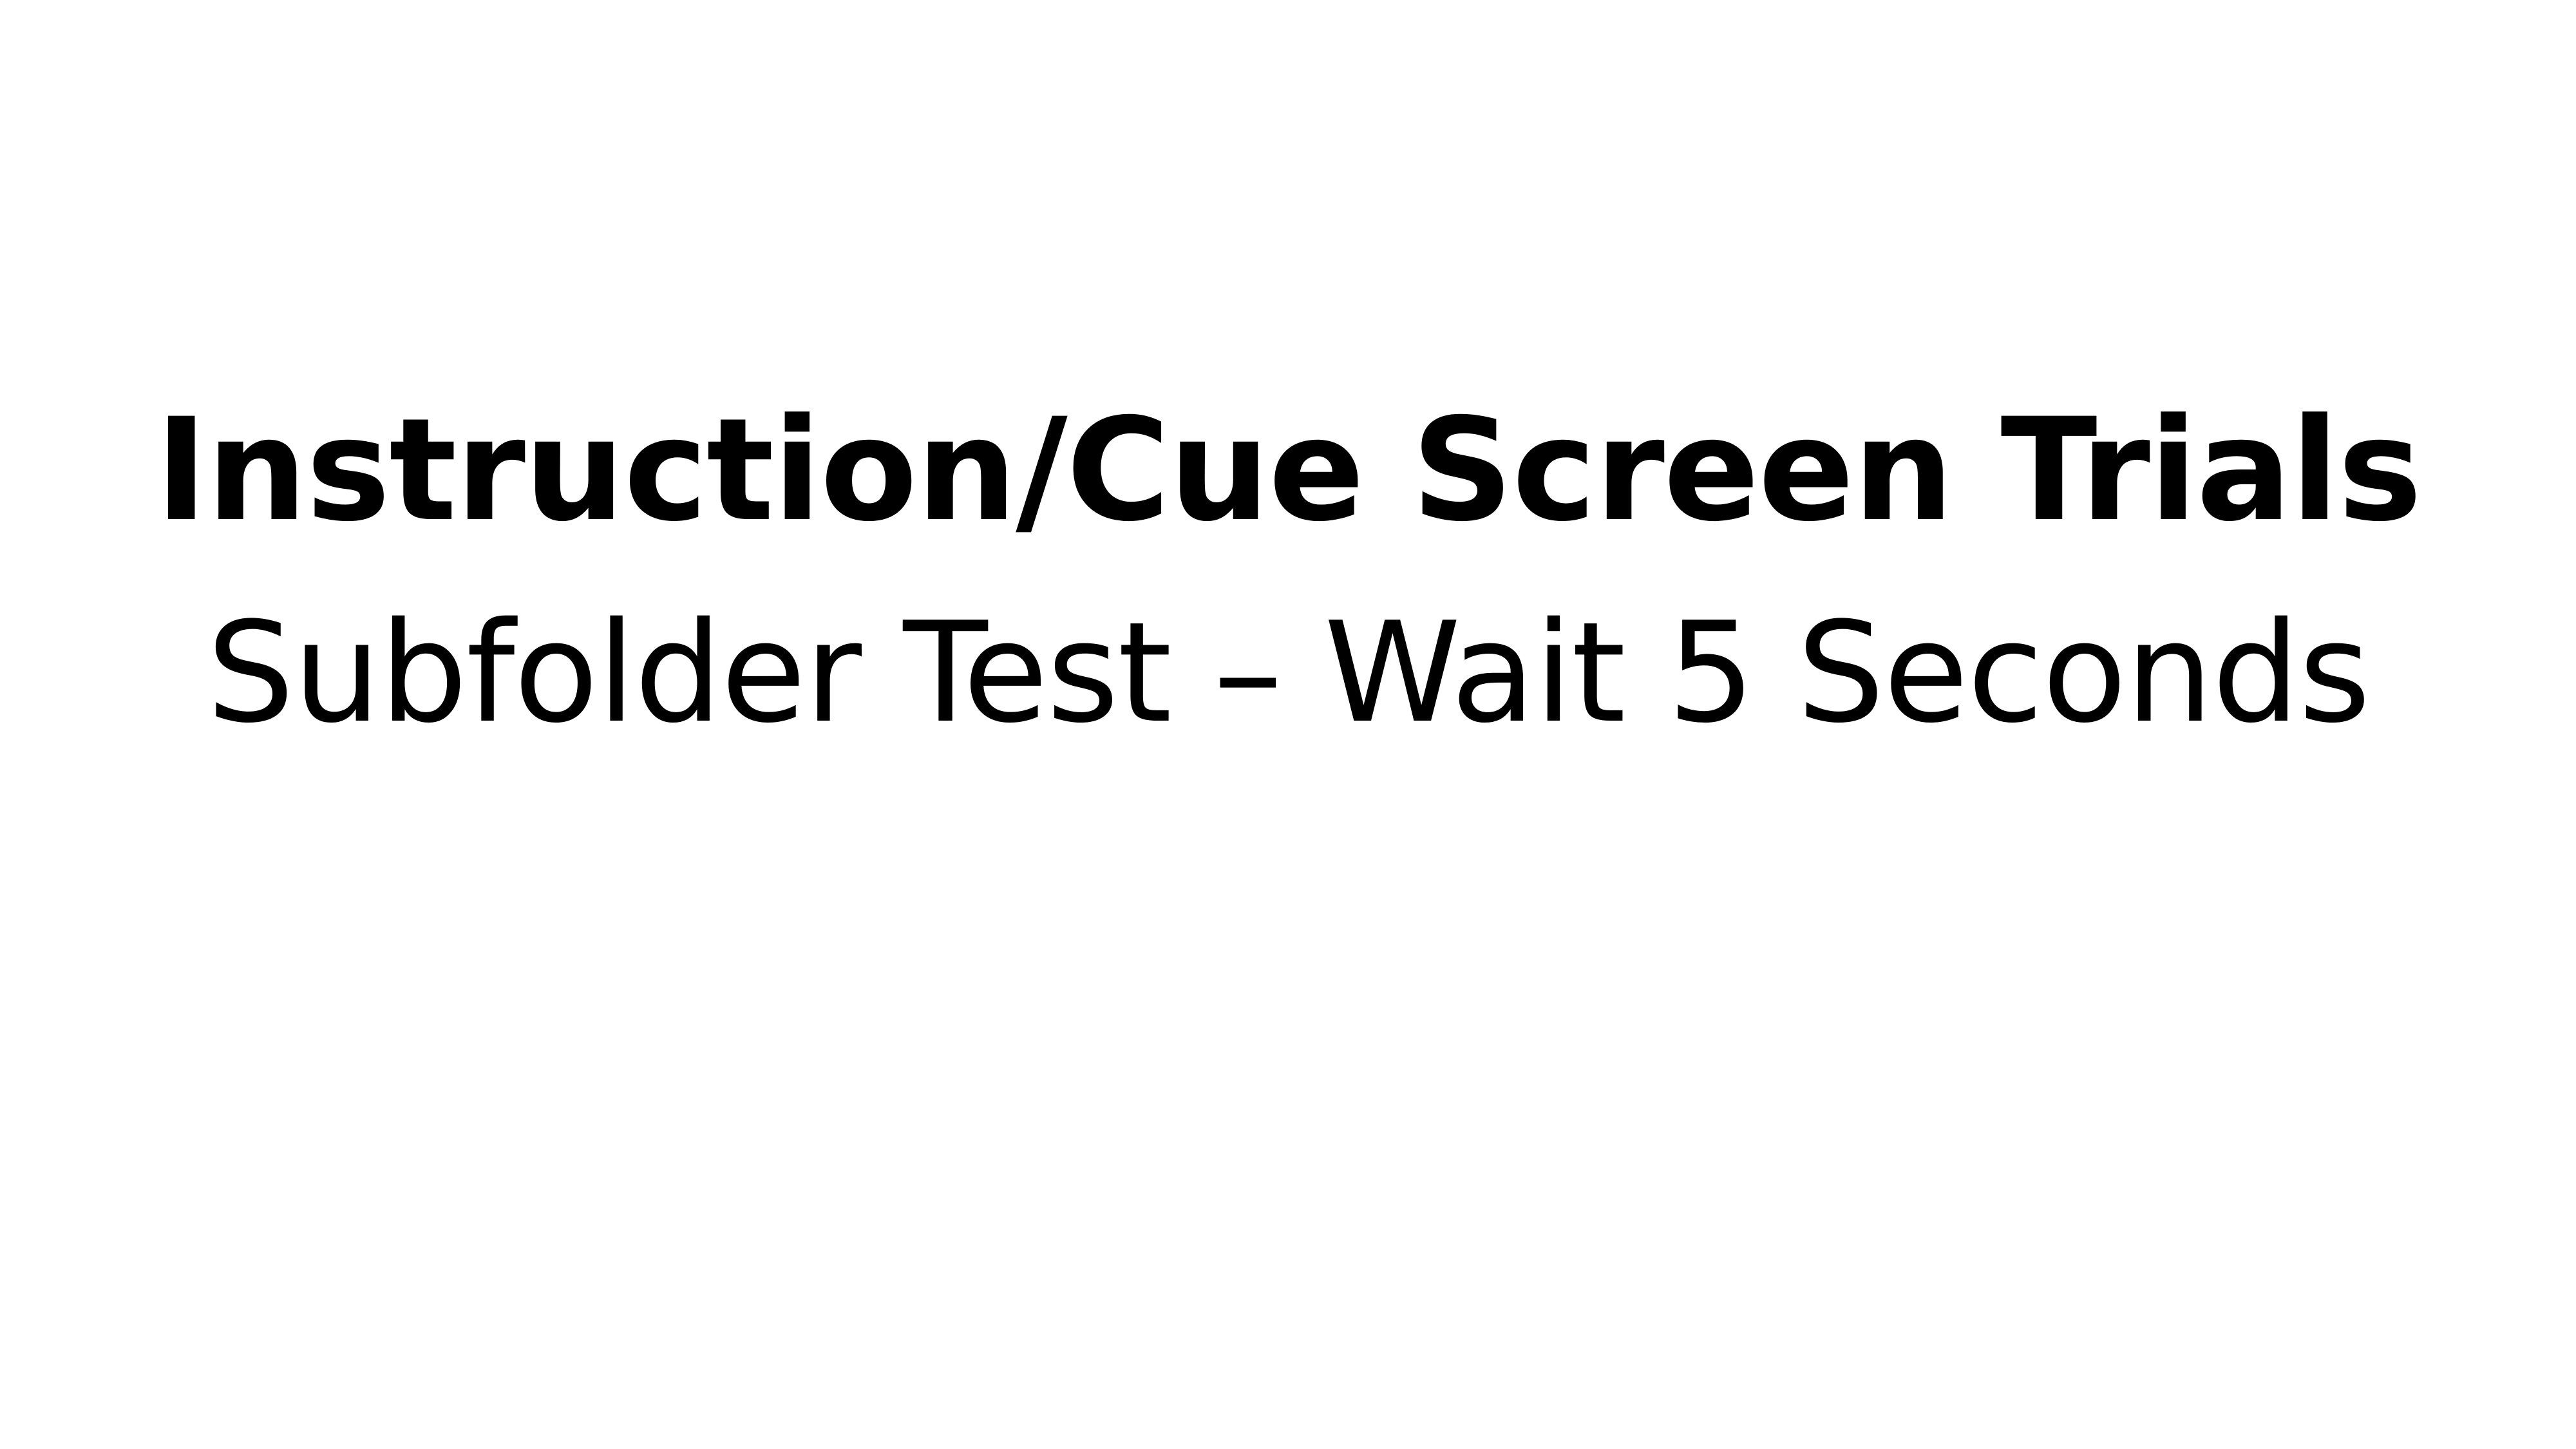  Describe the element at coordinates (1288, 470) in the screenshot. I see `slide-title: Instruction/Cue Screen Trials` at that location.